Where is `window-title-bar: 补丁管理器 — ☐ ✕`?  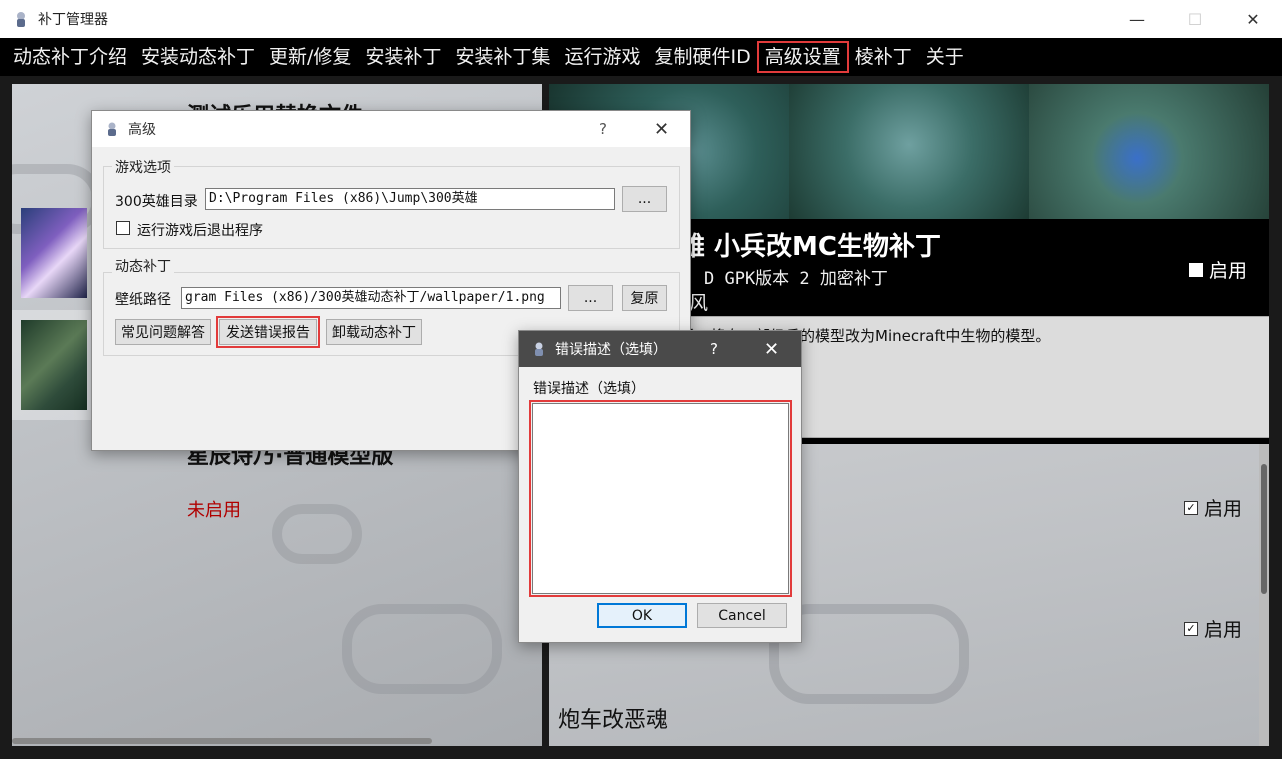
window-title-bar: 补丁管理器 — ☐ ✕ is located at coordinates (641, 19).